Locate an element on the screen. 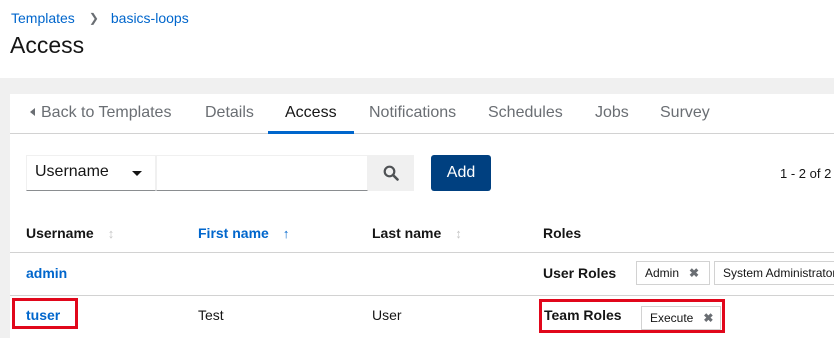 The image size is (834, 338). search-button is located at coordinates (391, 173).